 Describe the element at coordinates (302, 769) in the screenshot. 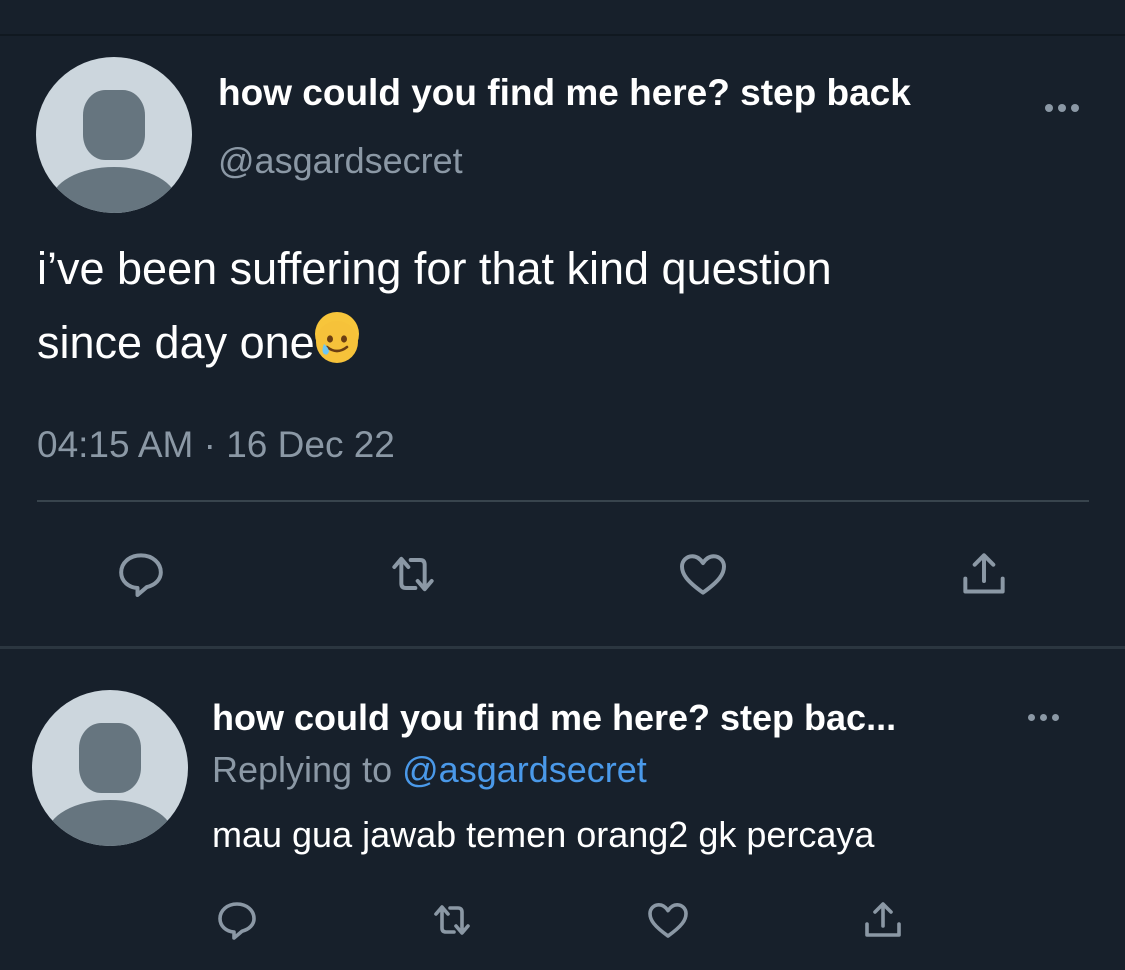

I see `replying-to-label: Replying to` at that location.